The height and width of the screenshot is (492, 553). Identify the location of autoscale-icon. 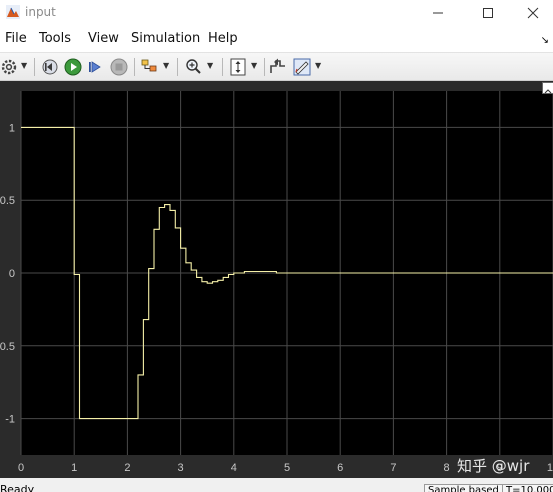
(238, 67).